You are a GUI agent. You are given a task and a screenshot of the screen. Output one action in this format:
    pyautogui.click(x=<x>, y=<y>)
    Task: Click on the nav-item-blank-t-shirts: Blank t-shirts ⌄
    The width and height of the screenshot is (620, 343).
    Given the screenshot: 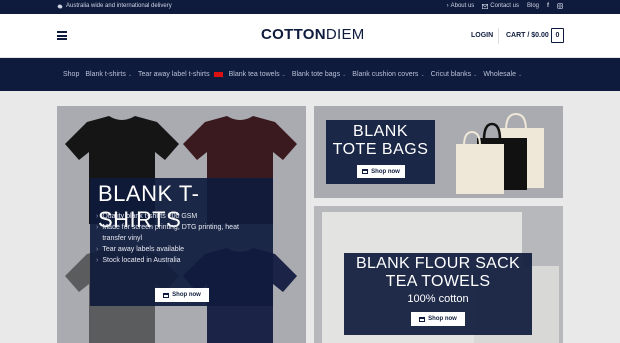 What is the action you would take?
    pyautogui.click(x=108, y=74)
    